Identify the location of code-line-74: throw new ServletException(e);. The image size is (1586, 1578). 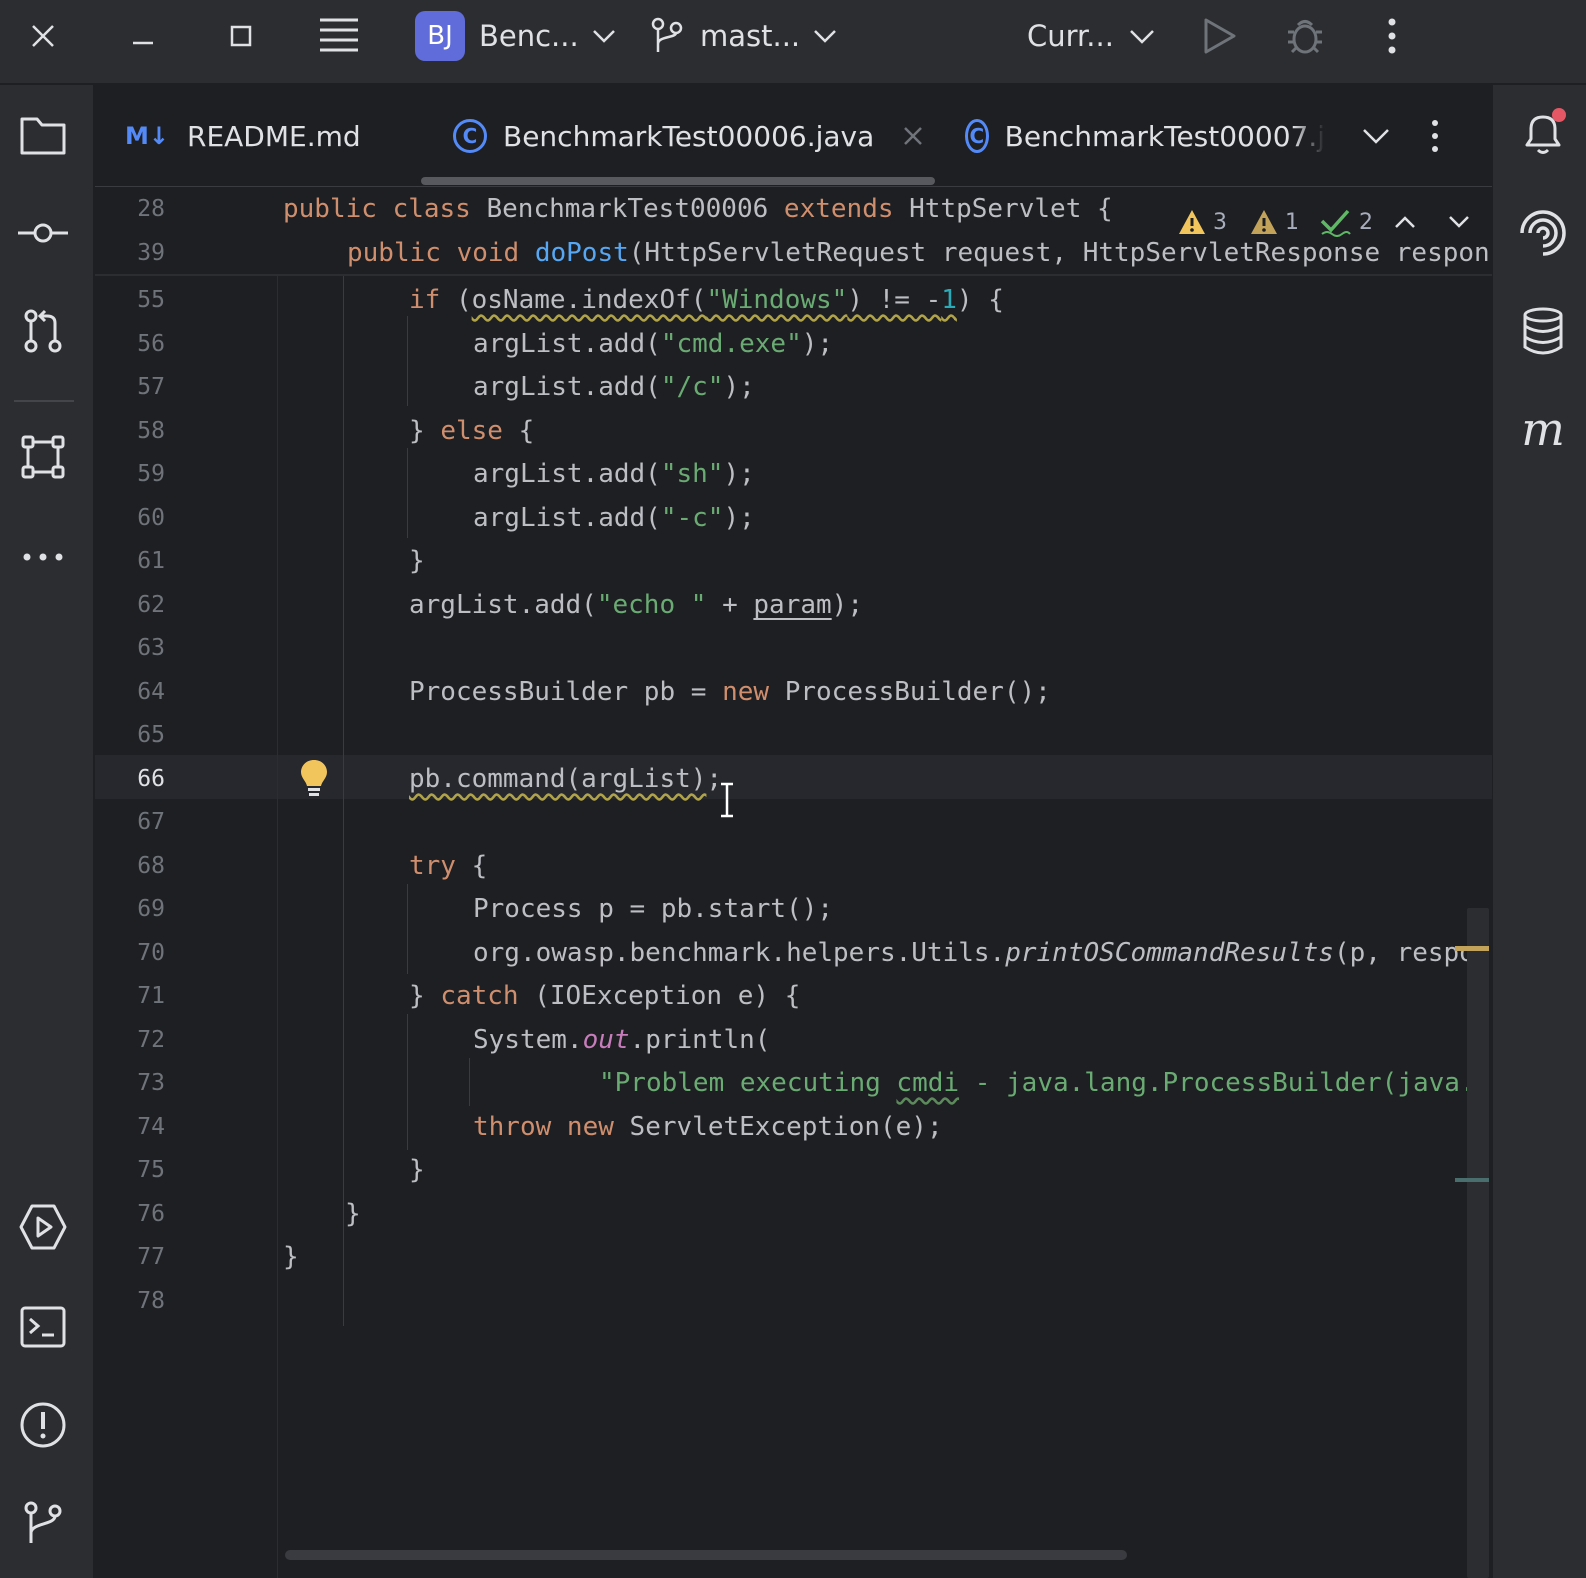
(708, 1127).